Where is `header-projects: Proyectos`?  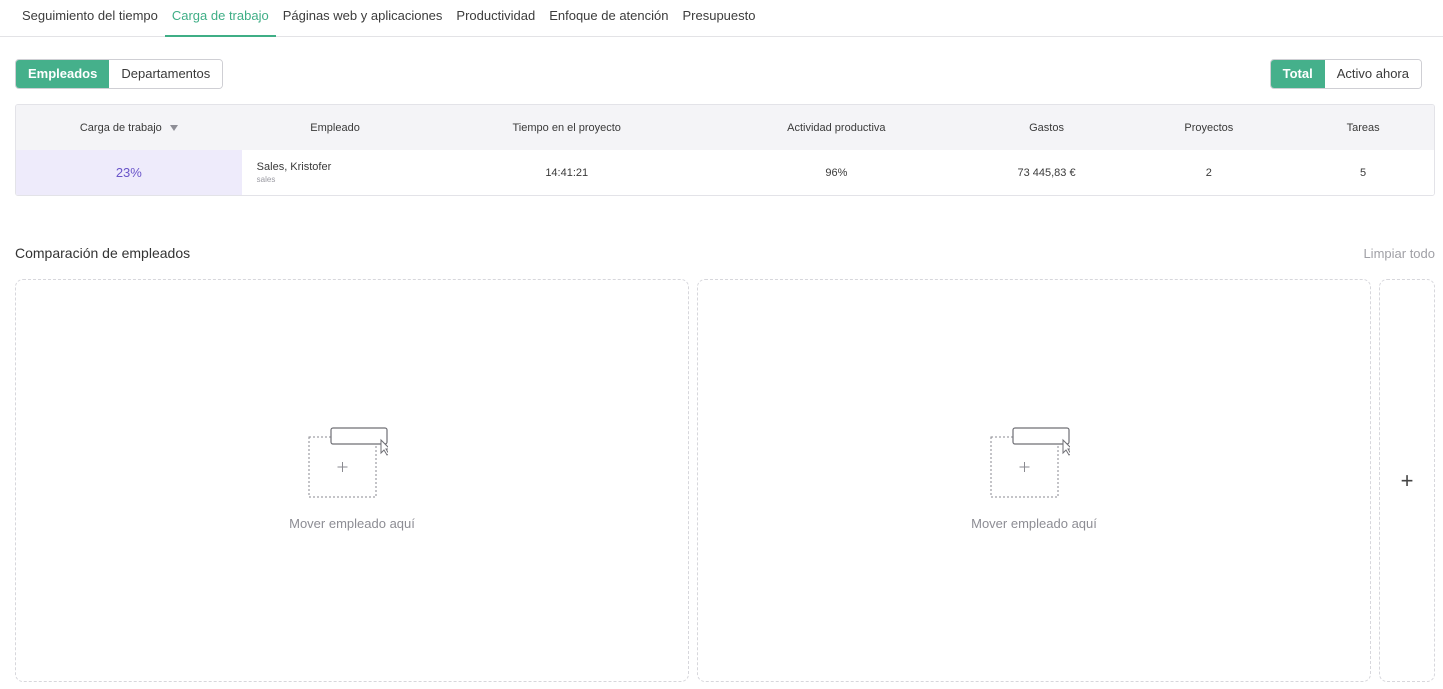
header-projects: Proyectos is located at coordinates (1208, 128).